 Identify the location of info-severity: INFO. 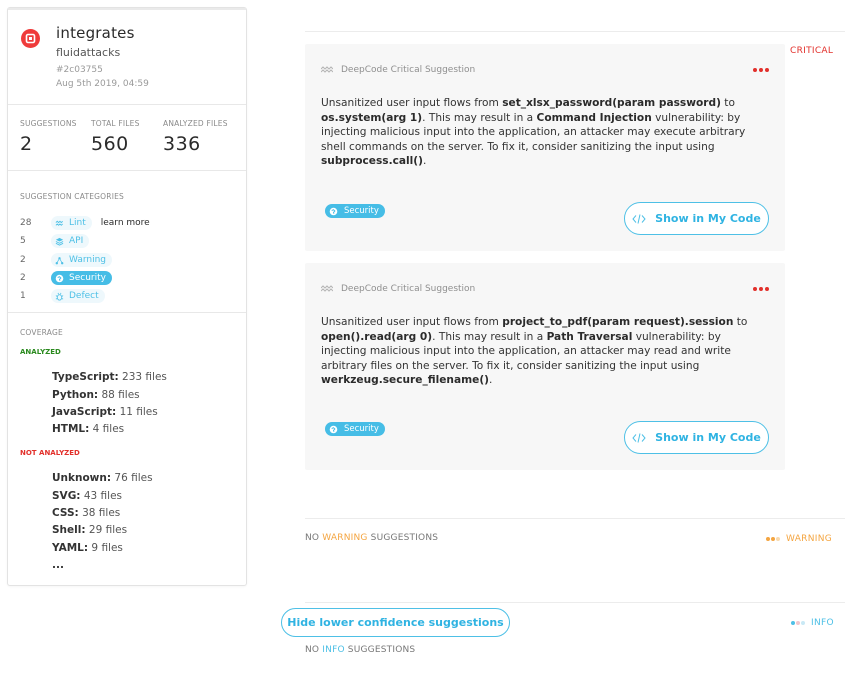
(812, 623).